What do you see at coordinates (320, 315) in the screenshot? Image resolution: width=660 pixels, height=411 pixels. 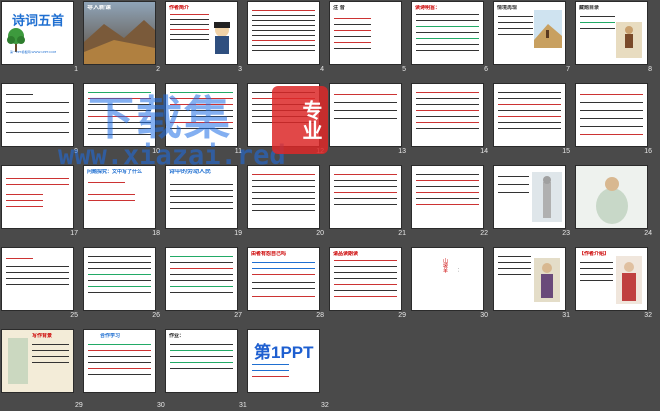 I see `slide-number: 28` at bounding box center [320, 315].